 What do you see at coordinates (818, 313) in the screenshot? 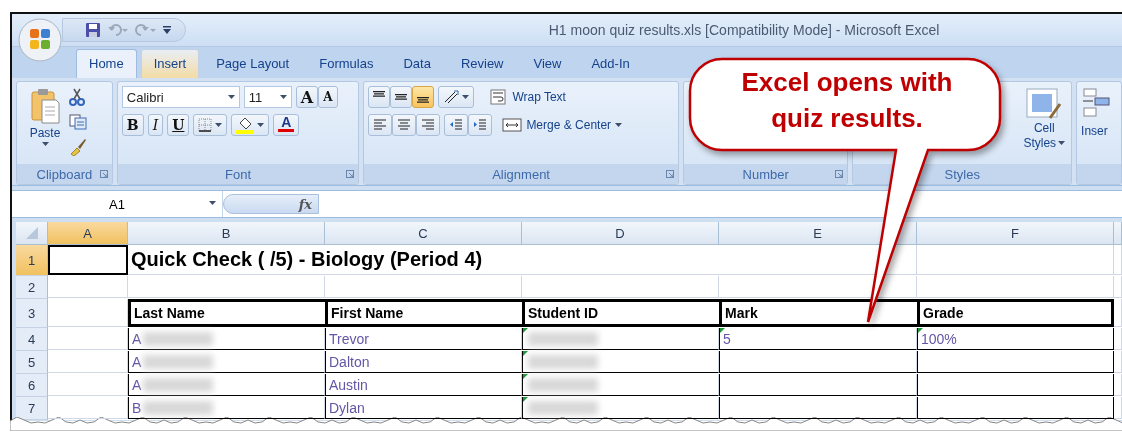
I see `column-heading-cell: Mark` at bounding box center [818, 313].